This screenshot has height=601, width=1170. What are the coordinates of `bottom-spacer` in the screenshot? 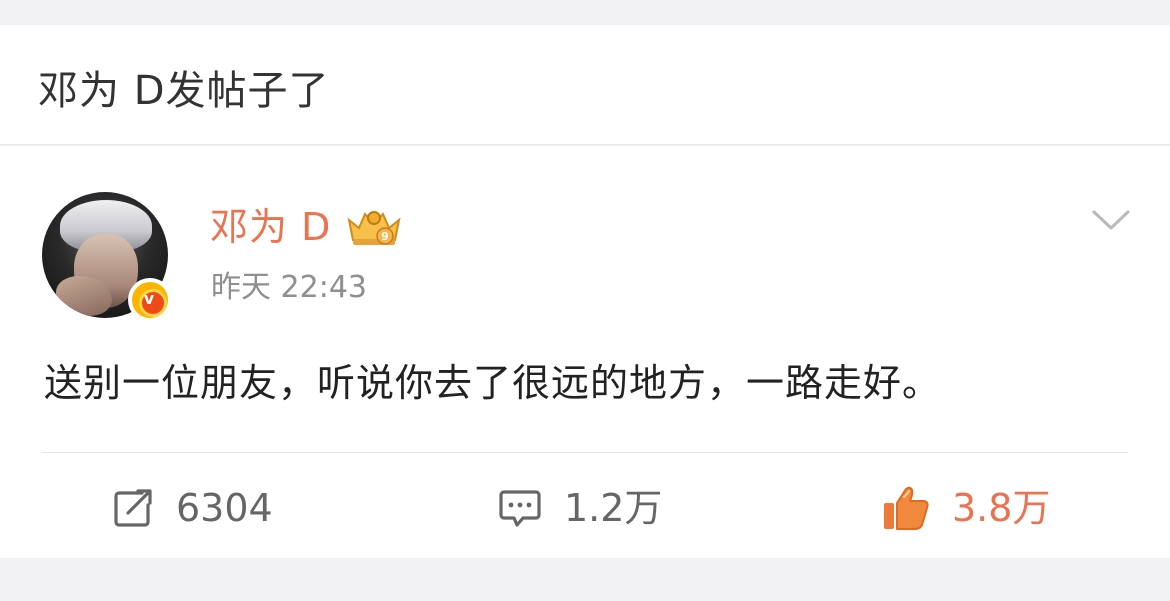 It's located at (585, 579).